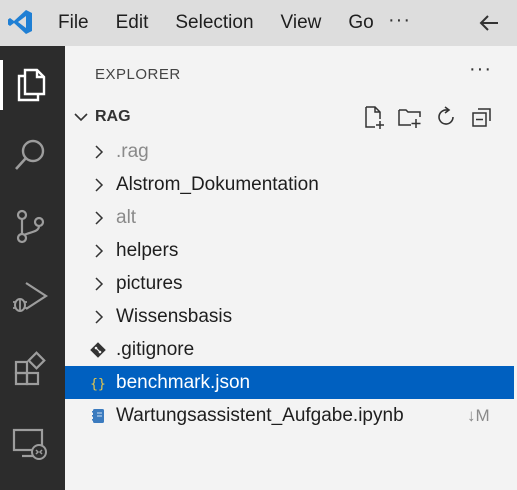  Describe the element at coordinates (1, 85) in the screenshot. I see `active-indicator` at that location.